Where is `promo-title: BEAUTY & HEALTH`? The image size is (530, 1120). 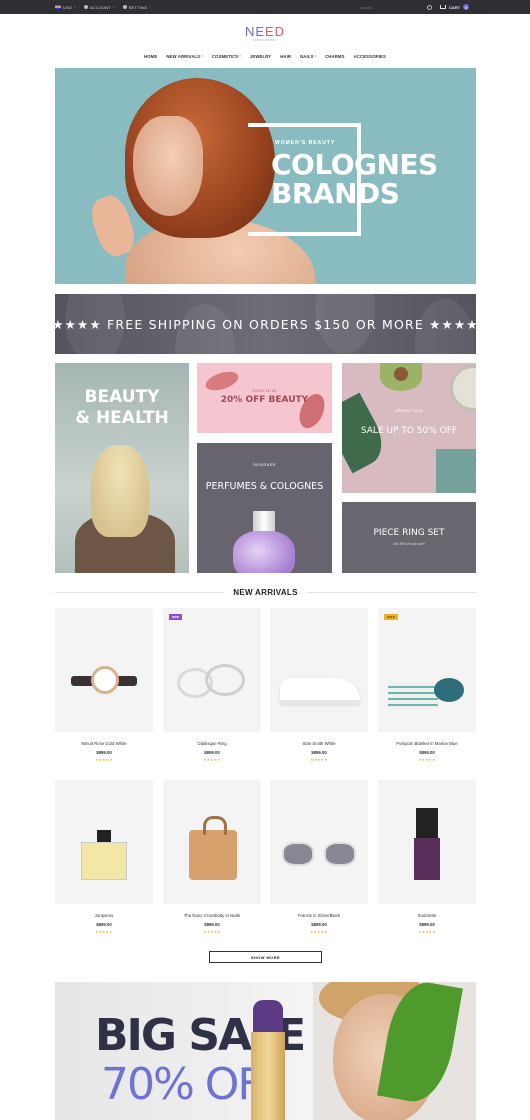 promo-title: BEAUTY & HEALTH is located at coordinates (122, 408).